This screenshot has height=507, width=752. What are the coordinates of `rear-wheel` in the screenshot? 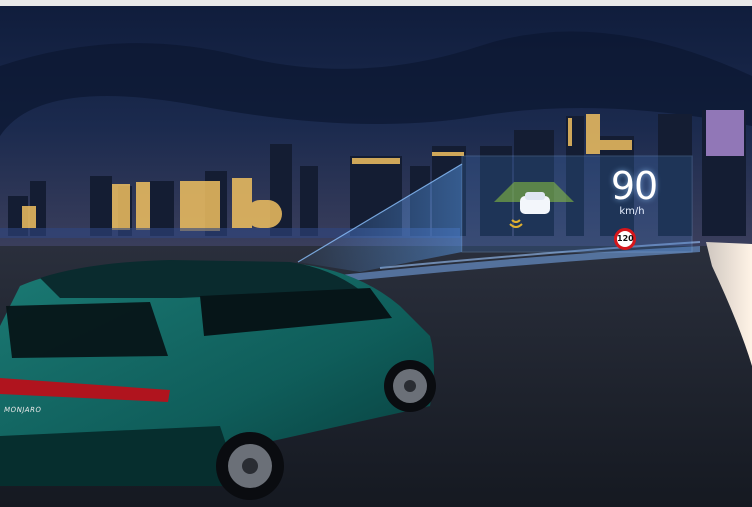 It's located at (250, 466).